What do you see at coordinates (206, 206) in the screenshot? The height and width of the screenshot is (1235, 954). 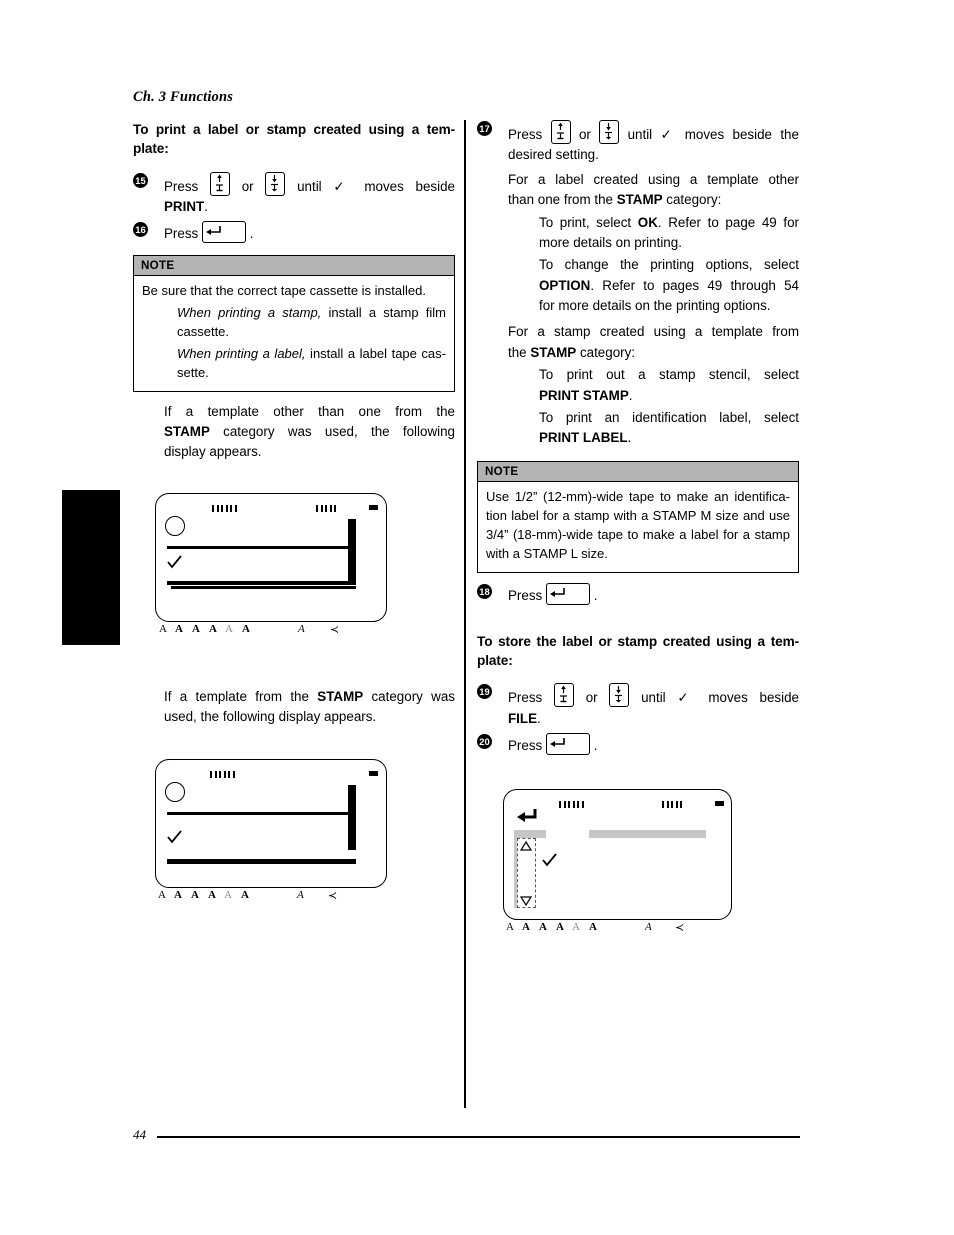 I see `step-15-period: .` at bounding box center [206, 206].